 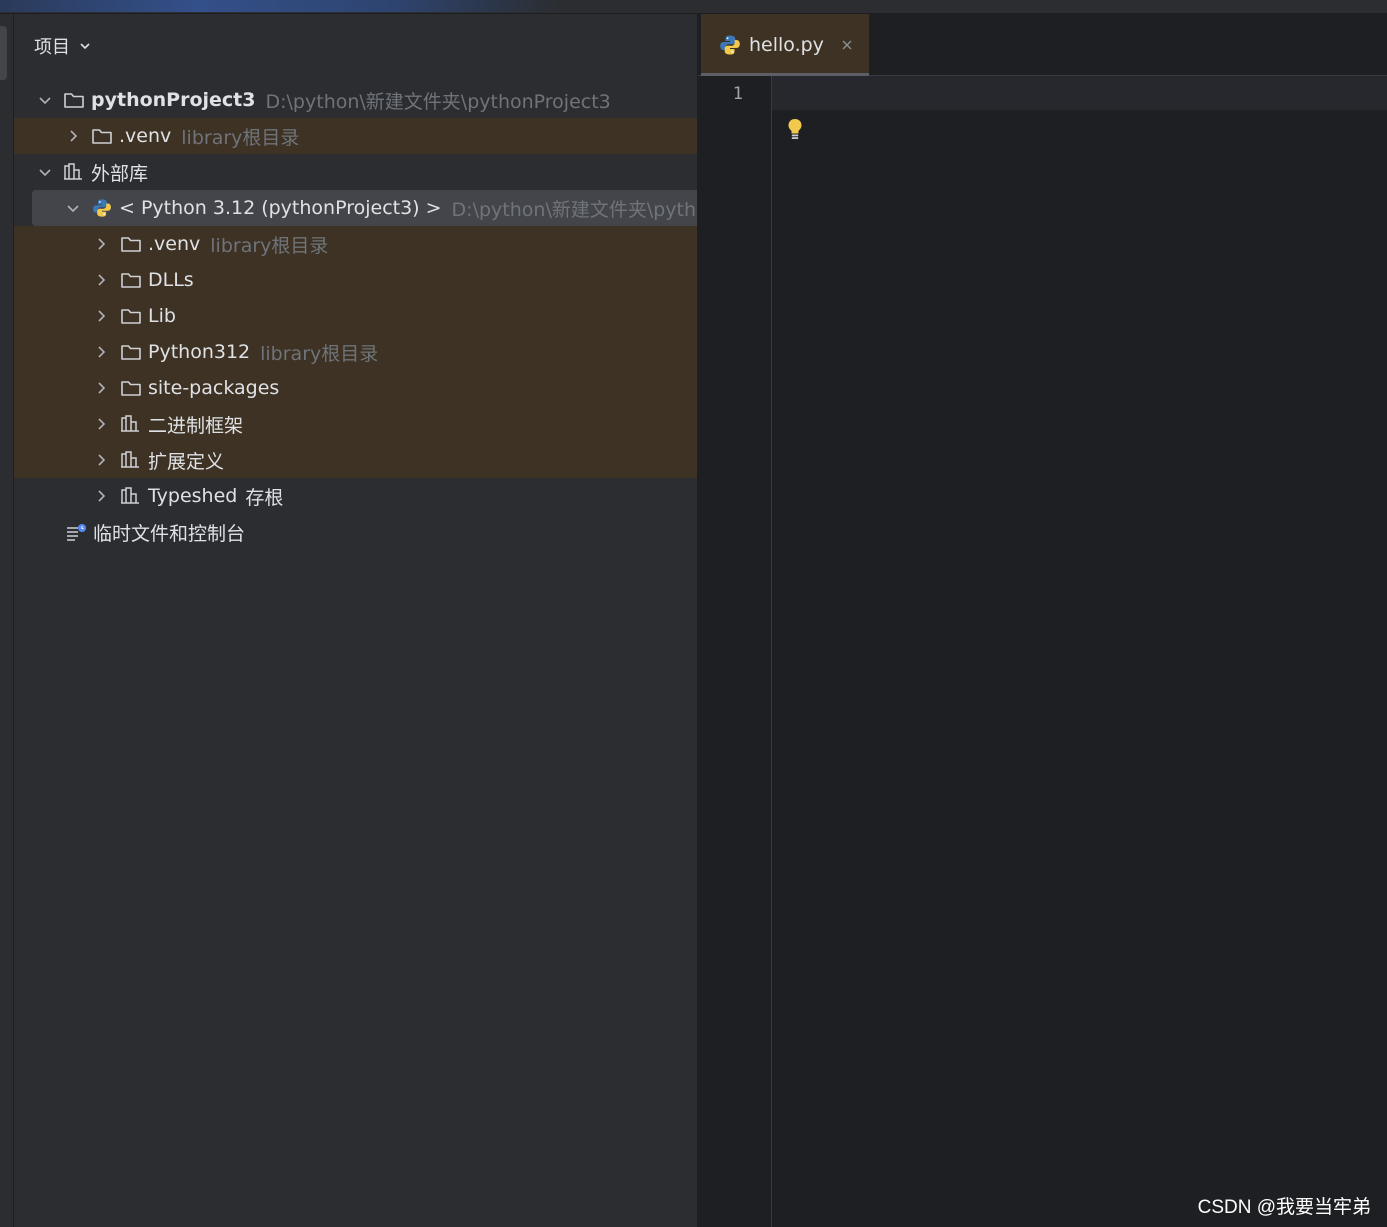 I want to click on typeshed-stubs-suffix: 存根, so click(x=264, y=497).